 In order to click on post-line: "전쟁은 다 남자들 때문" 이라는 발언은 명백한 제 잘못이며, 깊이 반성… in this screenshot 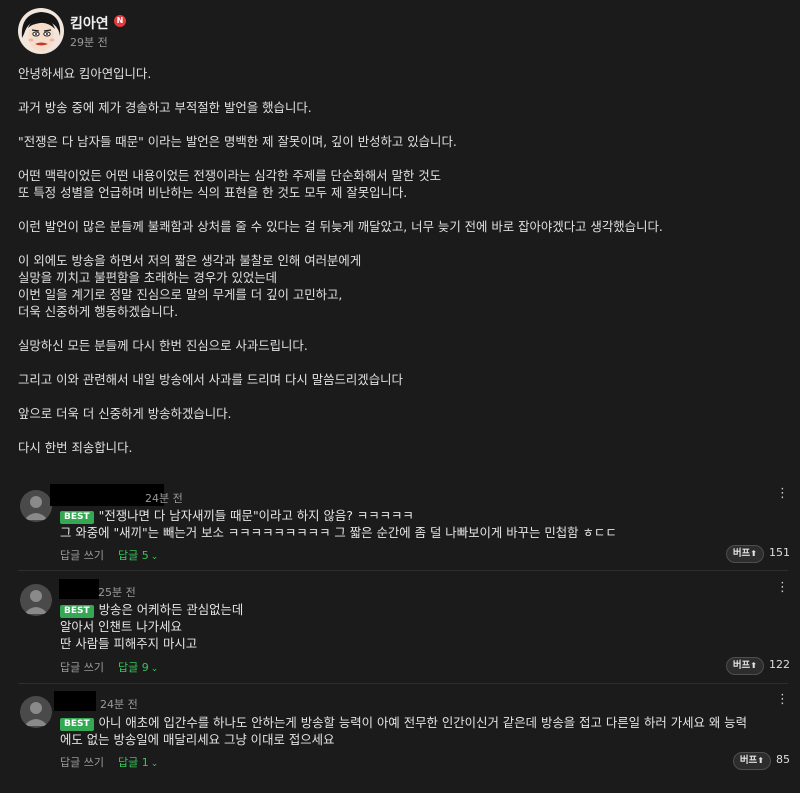, I will do `click(237, 141)`.